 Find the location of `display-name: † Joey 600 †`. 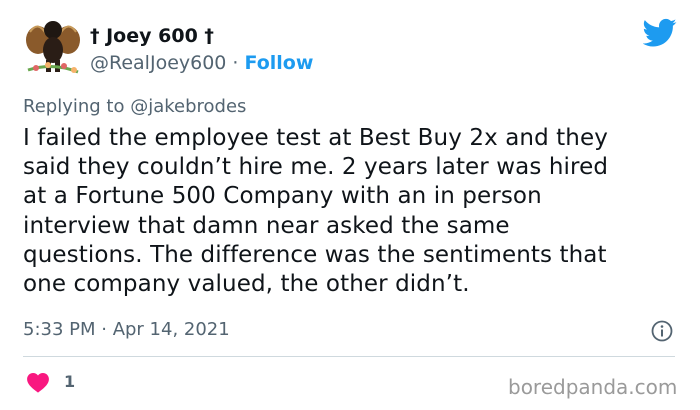

display-name: † Joey 600 † is located at coordinates (152, 36).